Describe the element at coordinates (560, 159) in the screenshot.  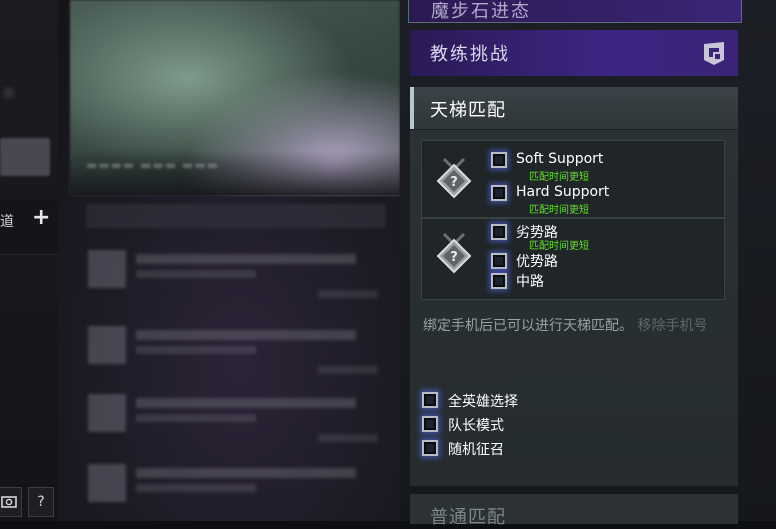
I see `role-label: Soft Support` at that location.